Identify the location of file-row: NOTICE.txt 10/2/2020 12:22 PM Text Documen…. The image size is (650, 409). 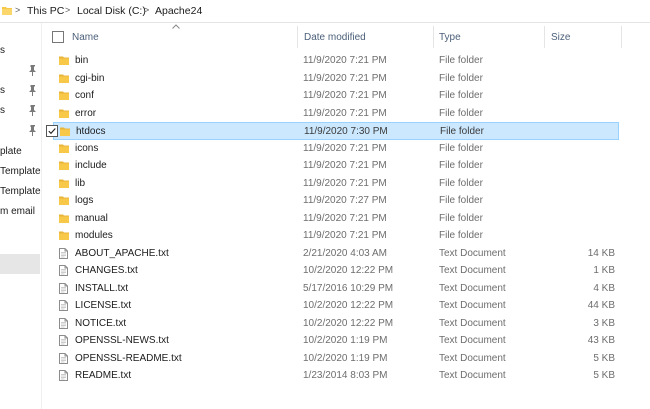
(336, 324).